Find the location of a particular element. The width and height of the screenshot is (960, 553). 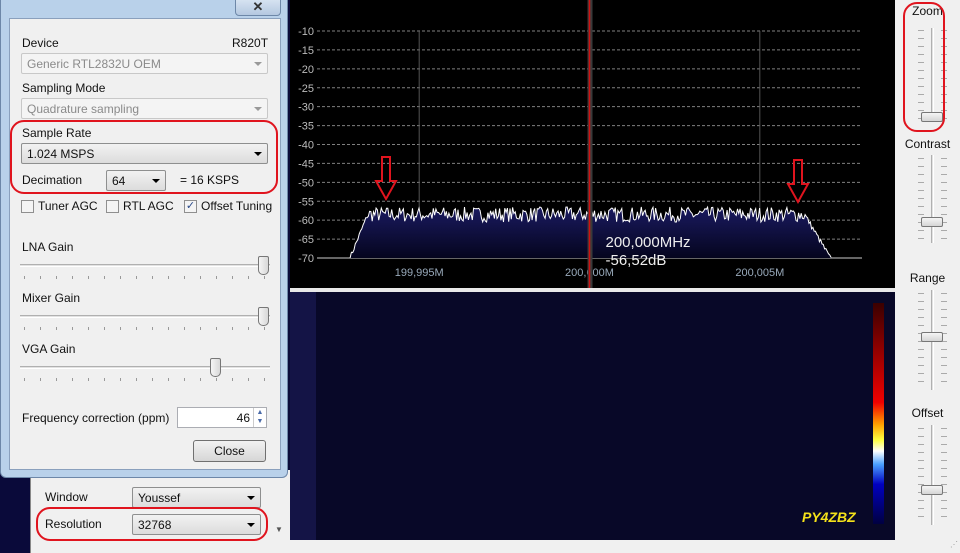

sampling-mode-select: Quadrature sampling is located at coordinates (144, 108).